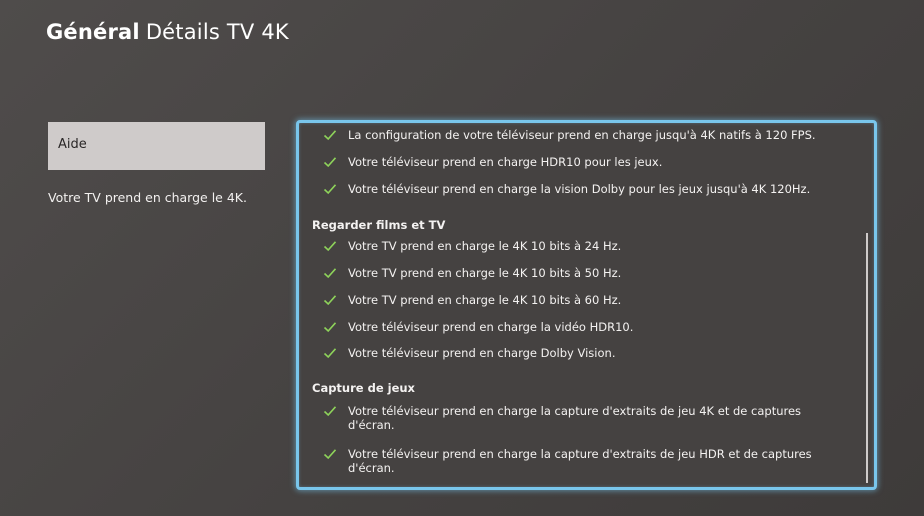  Describe the element at coordinates (867, 358) in the screenshot. I see `scrollbar` at that location.